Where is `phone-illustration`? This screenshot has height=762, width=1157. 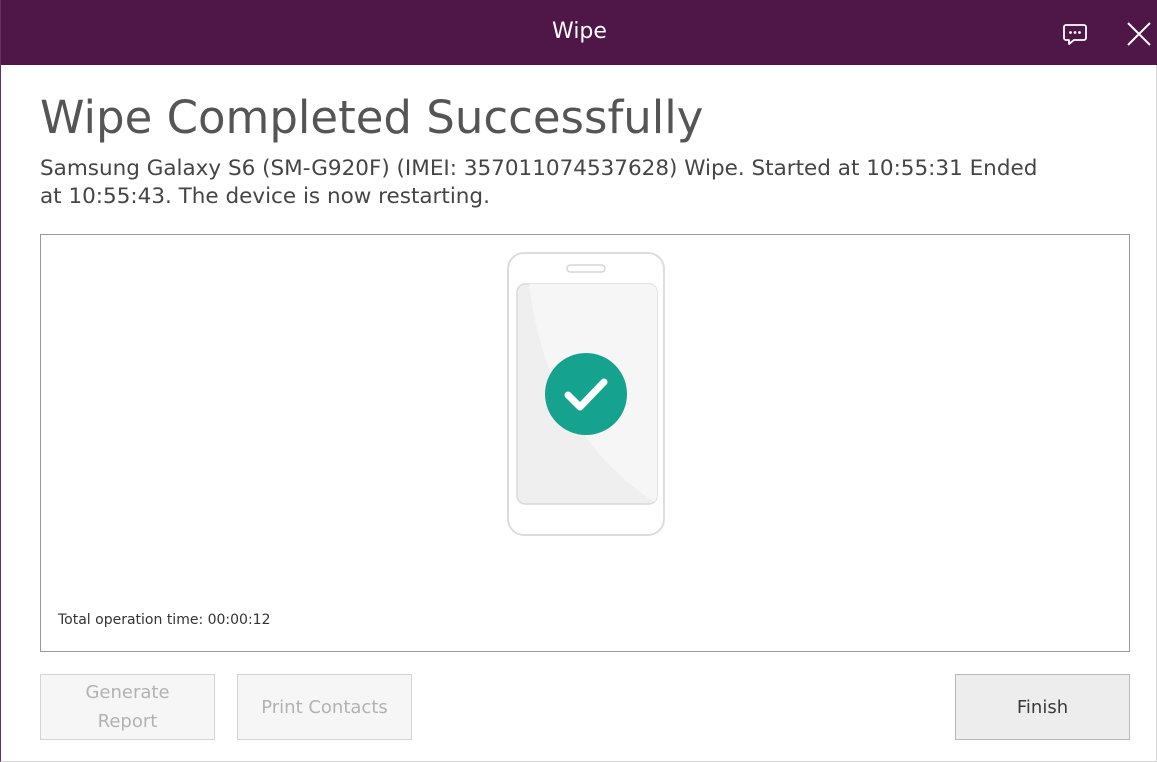 phone-illustration is located at coordinates (587, 395).